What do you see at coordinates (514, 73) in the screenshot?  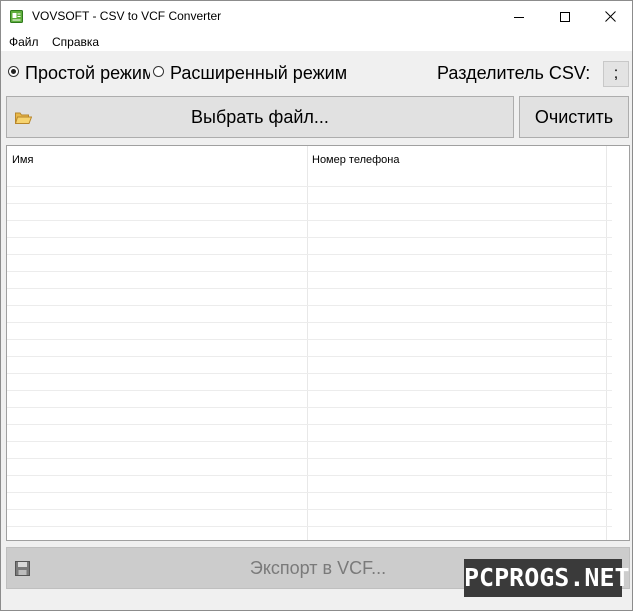 I see `separator-label: Разделитель CSV:` at bounding box center [514, 73].